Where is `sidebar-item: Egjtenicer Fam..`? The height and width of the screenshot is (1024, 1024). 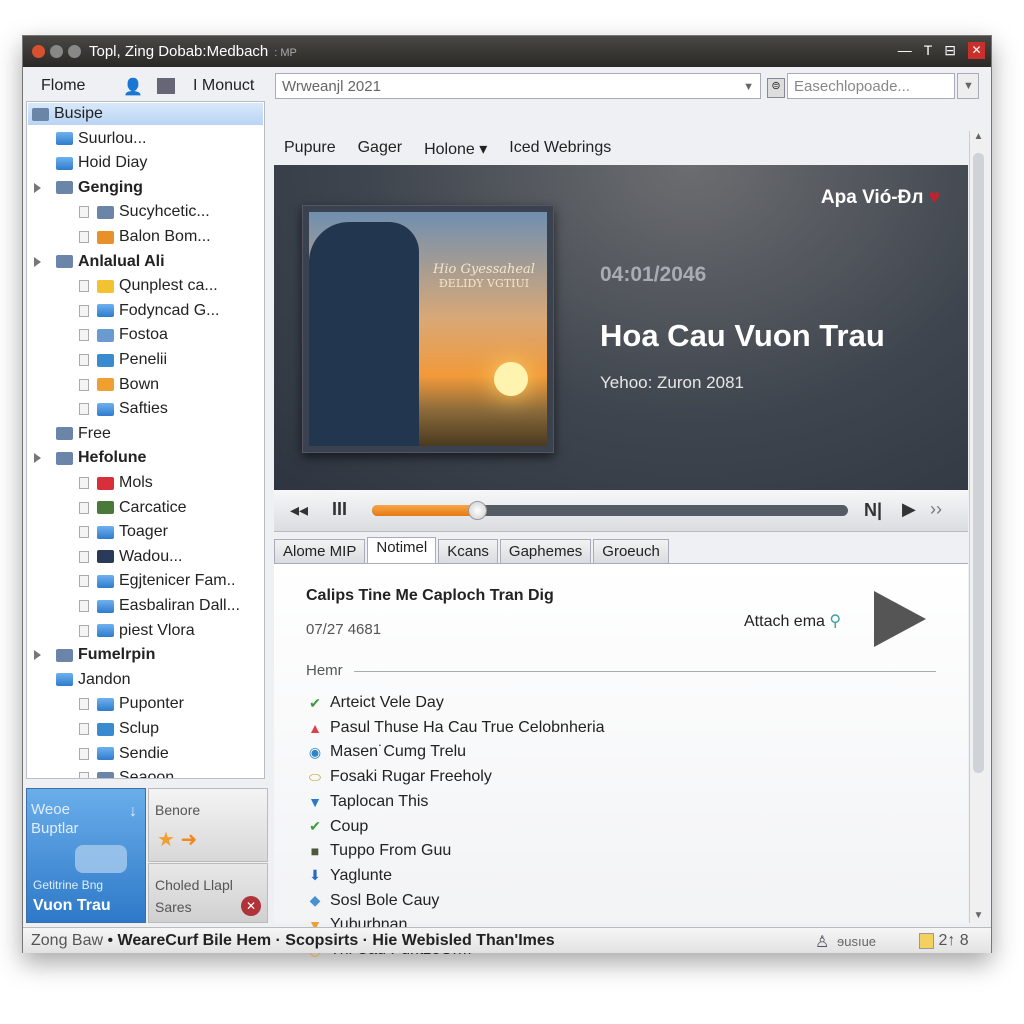 sidebar-item: Egjtenicer Fam.. is located at coordinates (157, 581).